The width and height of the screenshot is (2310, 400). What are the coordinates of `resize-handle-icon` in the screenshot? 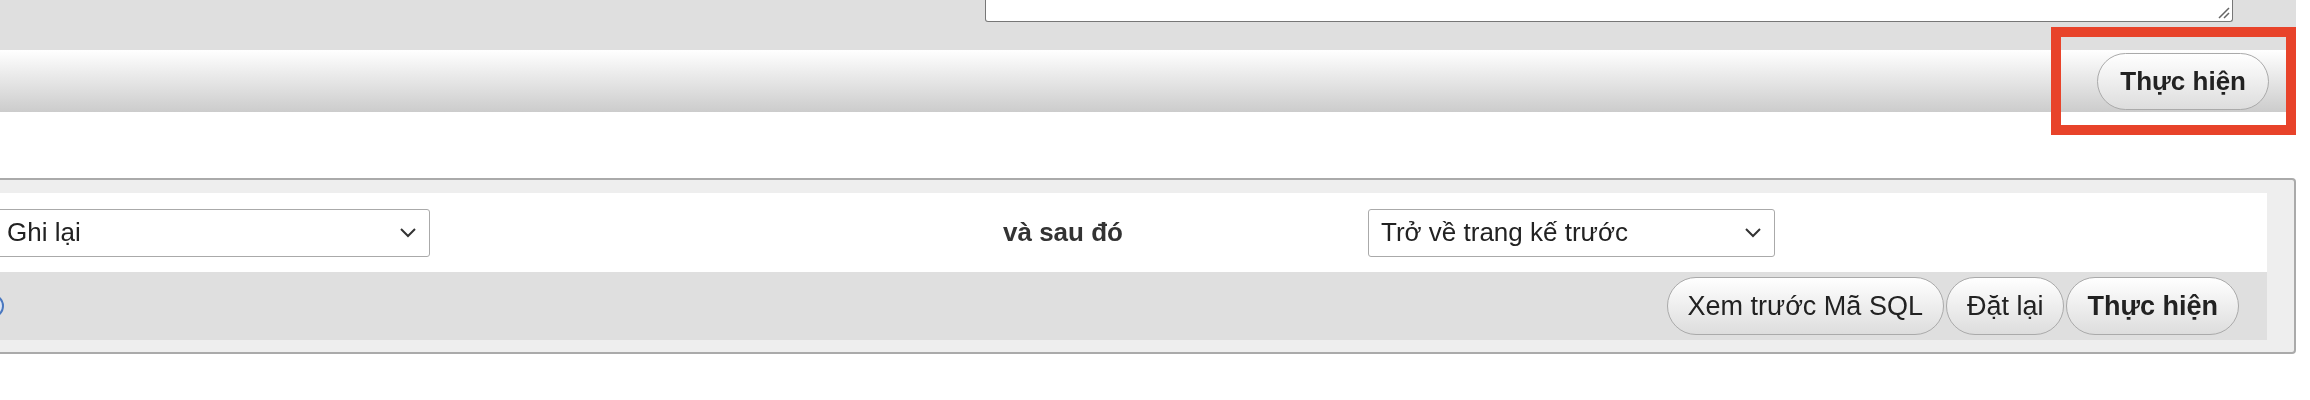 It's located at (2223, 12).